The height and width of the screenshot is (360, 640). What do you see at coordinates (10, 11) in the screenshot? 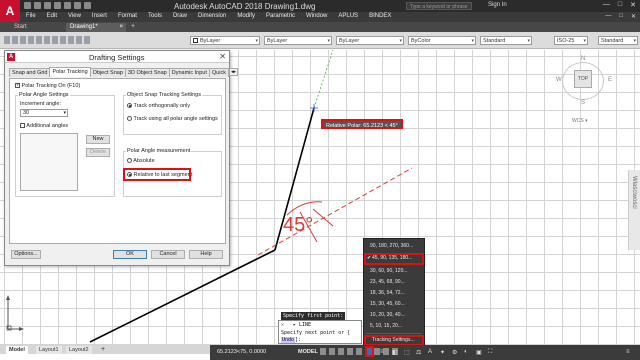
I see `autocad-logo-button: A` at bounding box center [10, 11].